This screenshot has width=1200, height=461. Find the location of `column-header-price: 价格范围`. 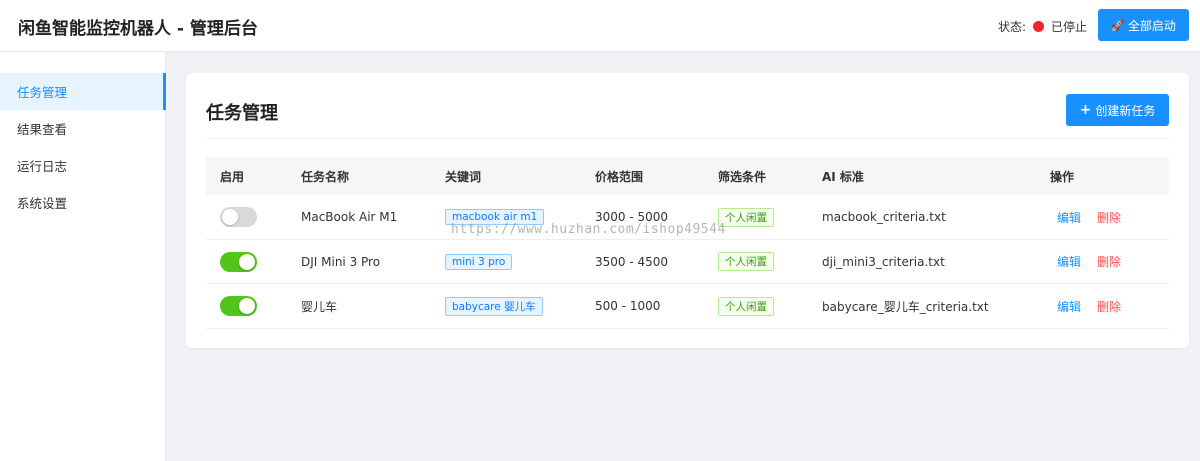

column-header-price: 价格范围 is located at coordinates (619, 176).